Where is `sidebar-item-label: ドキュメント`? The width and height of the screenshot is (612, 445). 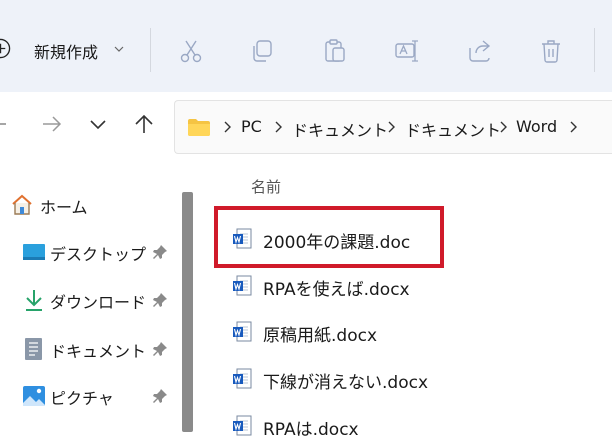 sidebar-item-label: ドキュメント is located at coordinates (98, 351).